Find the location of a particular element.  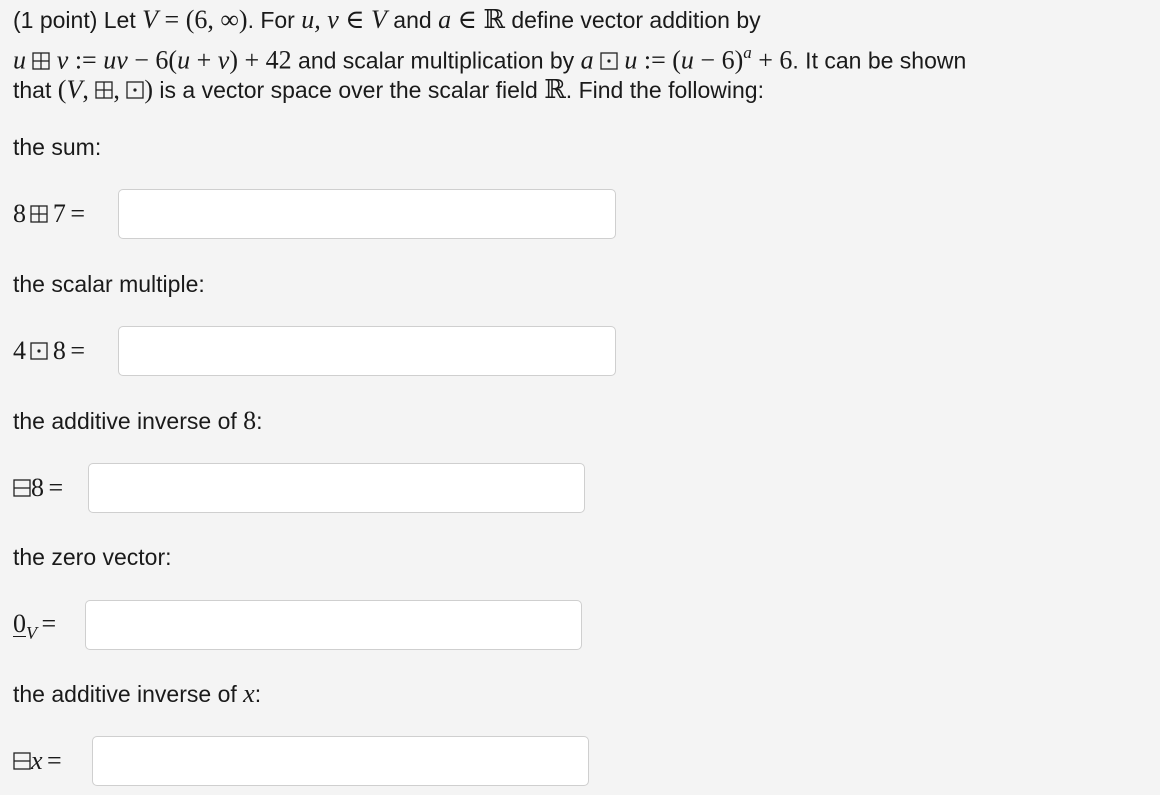

math-uv-prod: uv is located at coordinates (115, 60).